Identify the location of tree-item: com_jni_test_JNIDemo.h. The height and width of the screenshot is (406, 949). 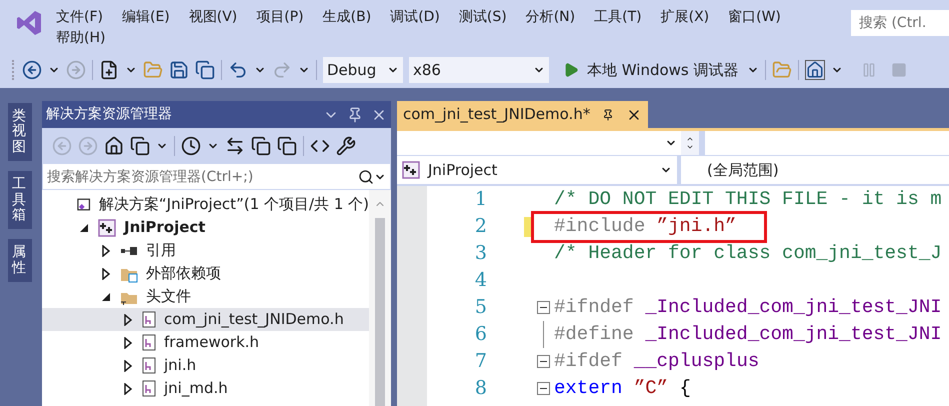
(205, 319).